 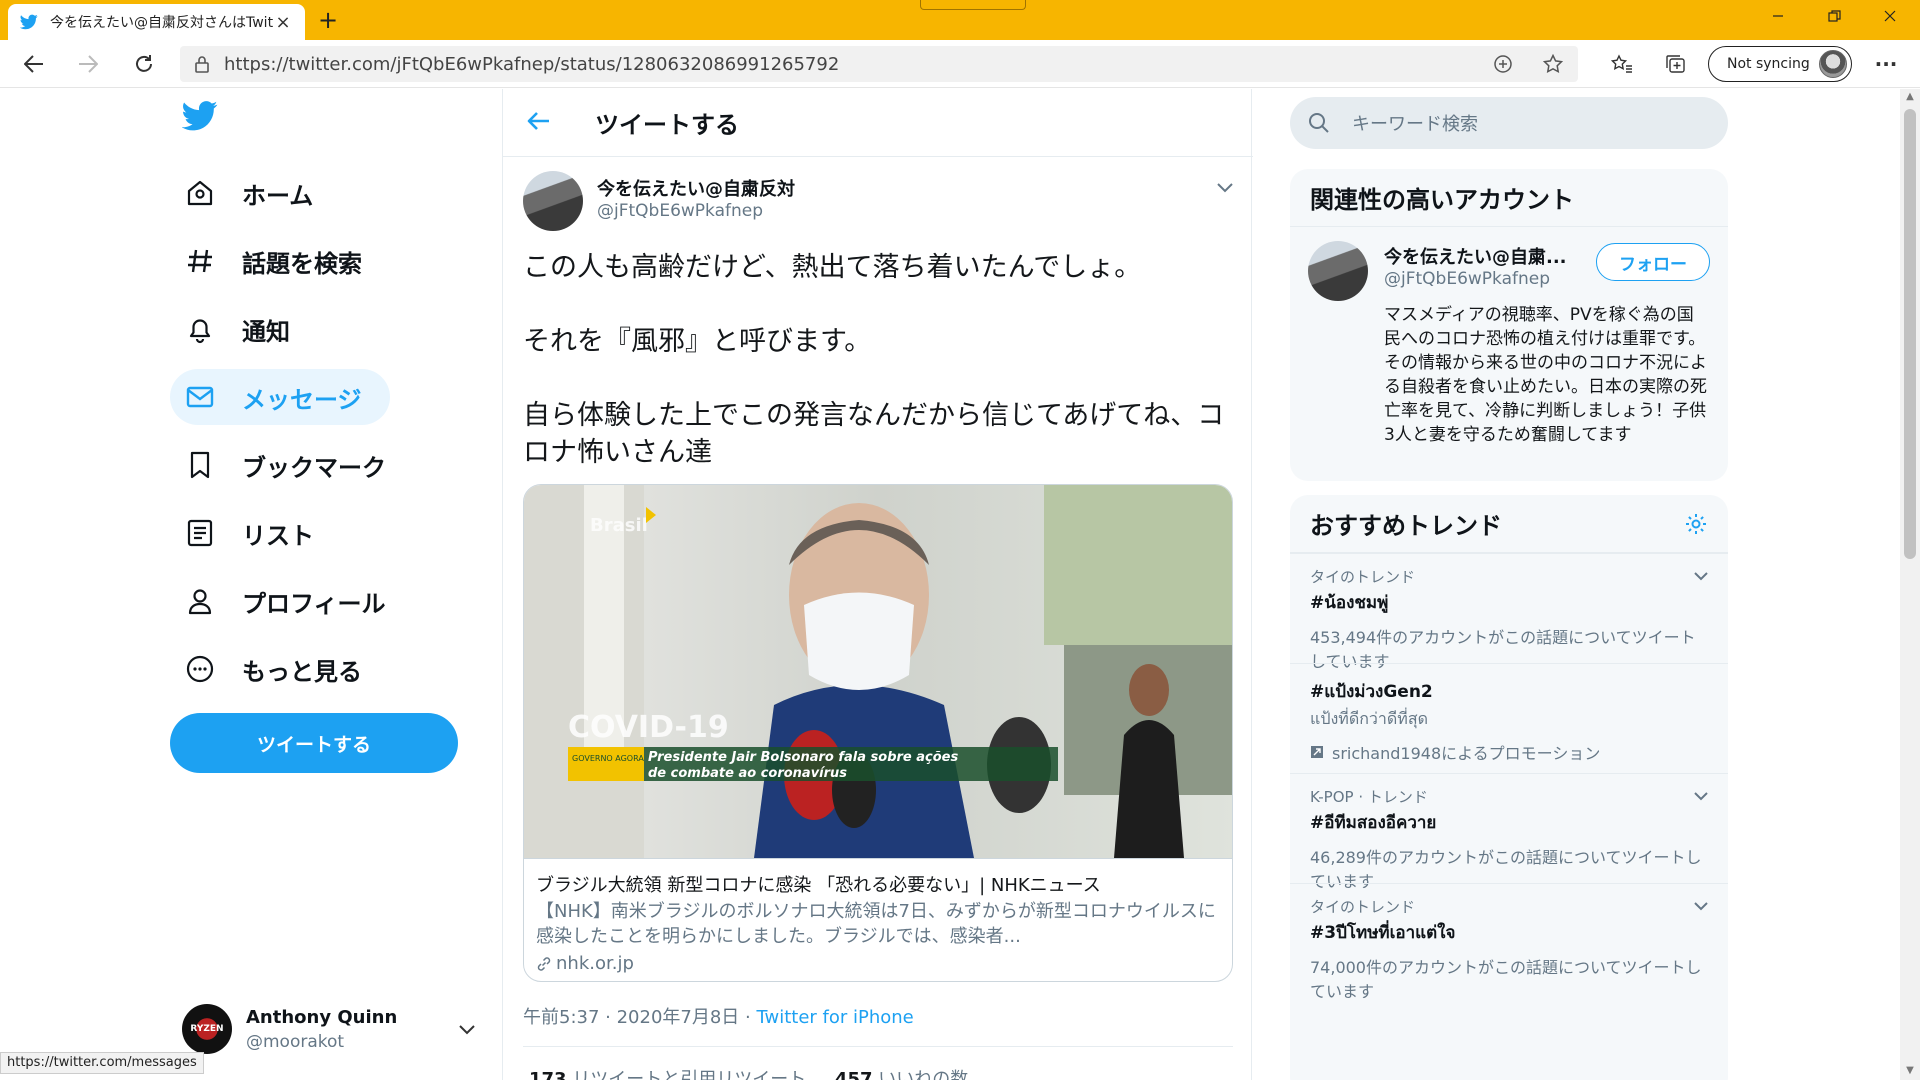 I want to click on account-handle: @moorakot, so click(x=295, y=1041).